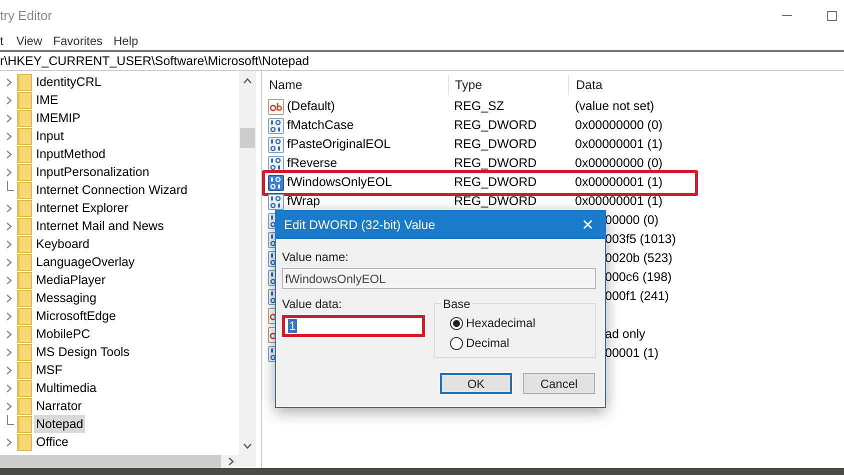 This screenshot has height=475, width=844. Describe the element at coordinates (312, 304) in the screenshot. I see `field-label: Value data:` at that location.